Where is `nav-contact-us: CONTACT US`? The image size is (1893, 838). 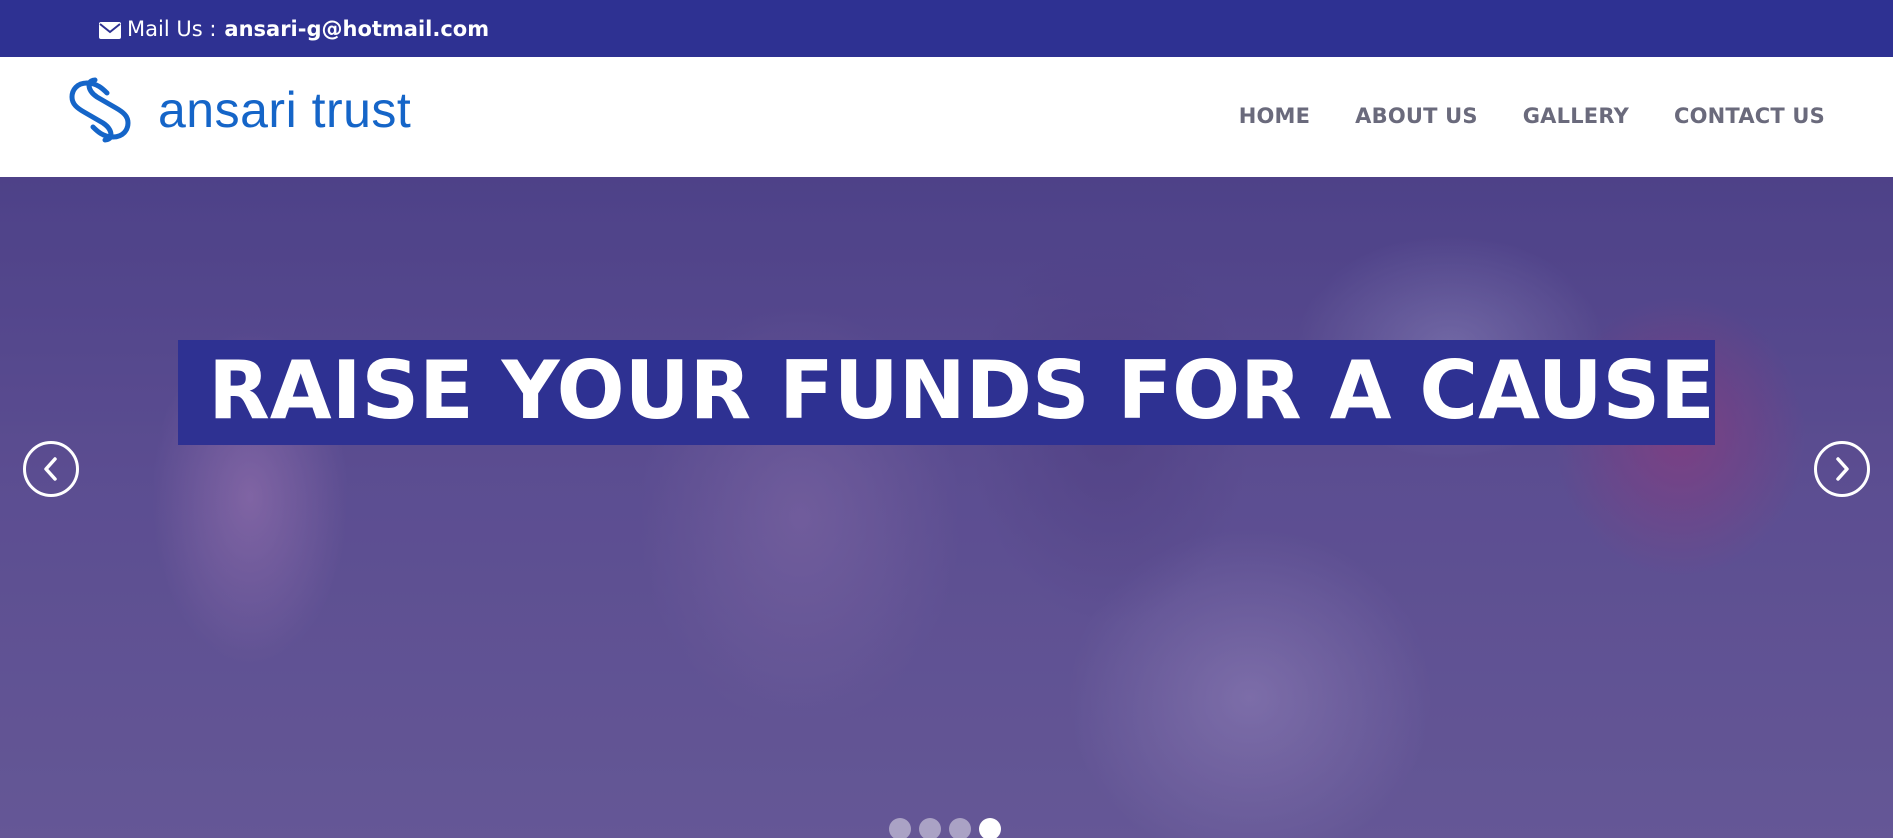 nav-contact-us: CONTACT US is located at coordinates (1749, 116).